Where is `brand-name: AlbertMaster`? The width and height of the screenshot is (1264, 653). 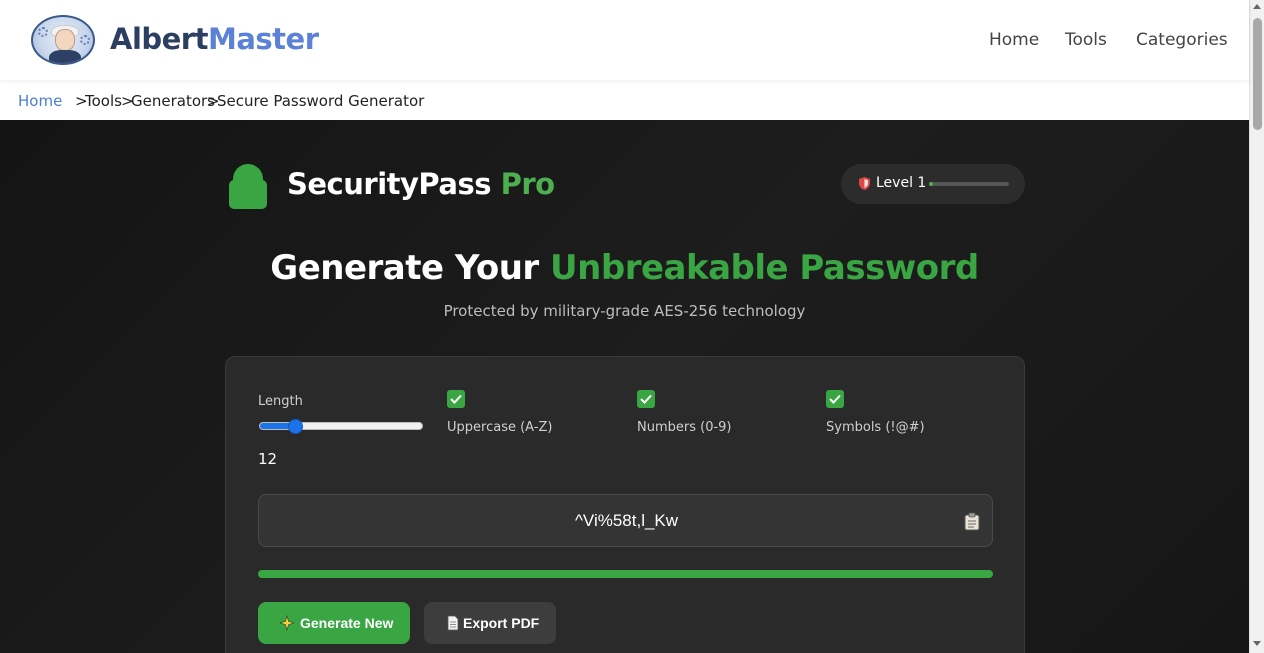 brand-name: AlbertMaster is located at coordinates (214, 39).